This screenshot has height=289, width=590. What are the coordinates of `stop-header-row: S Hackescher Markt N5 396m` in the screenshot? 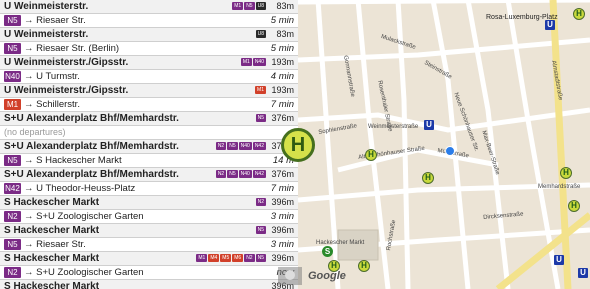 It's located at (149, 231).